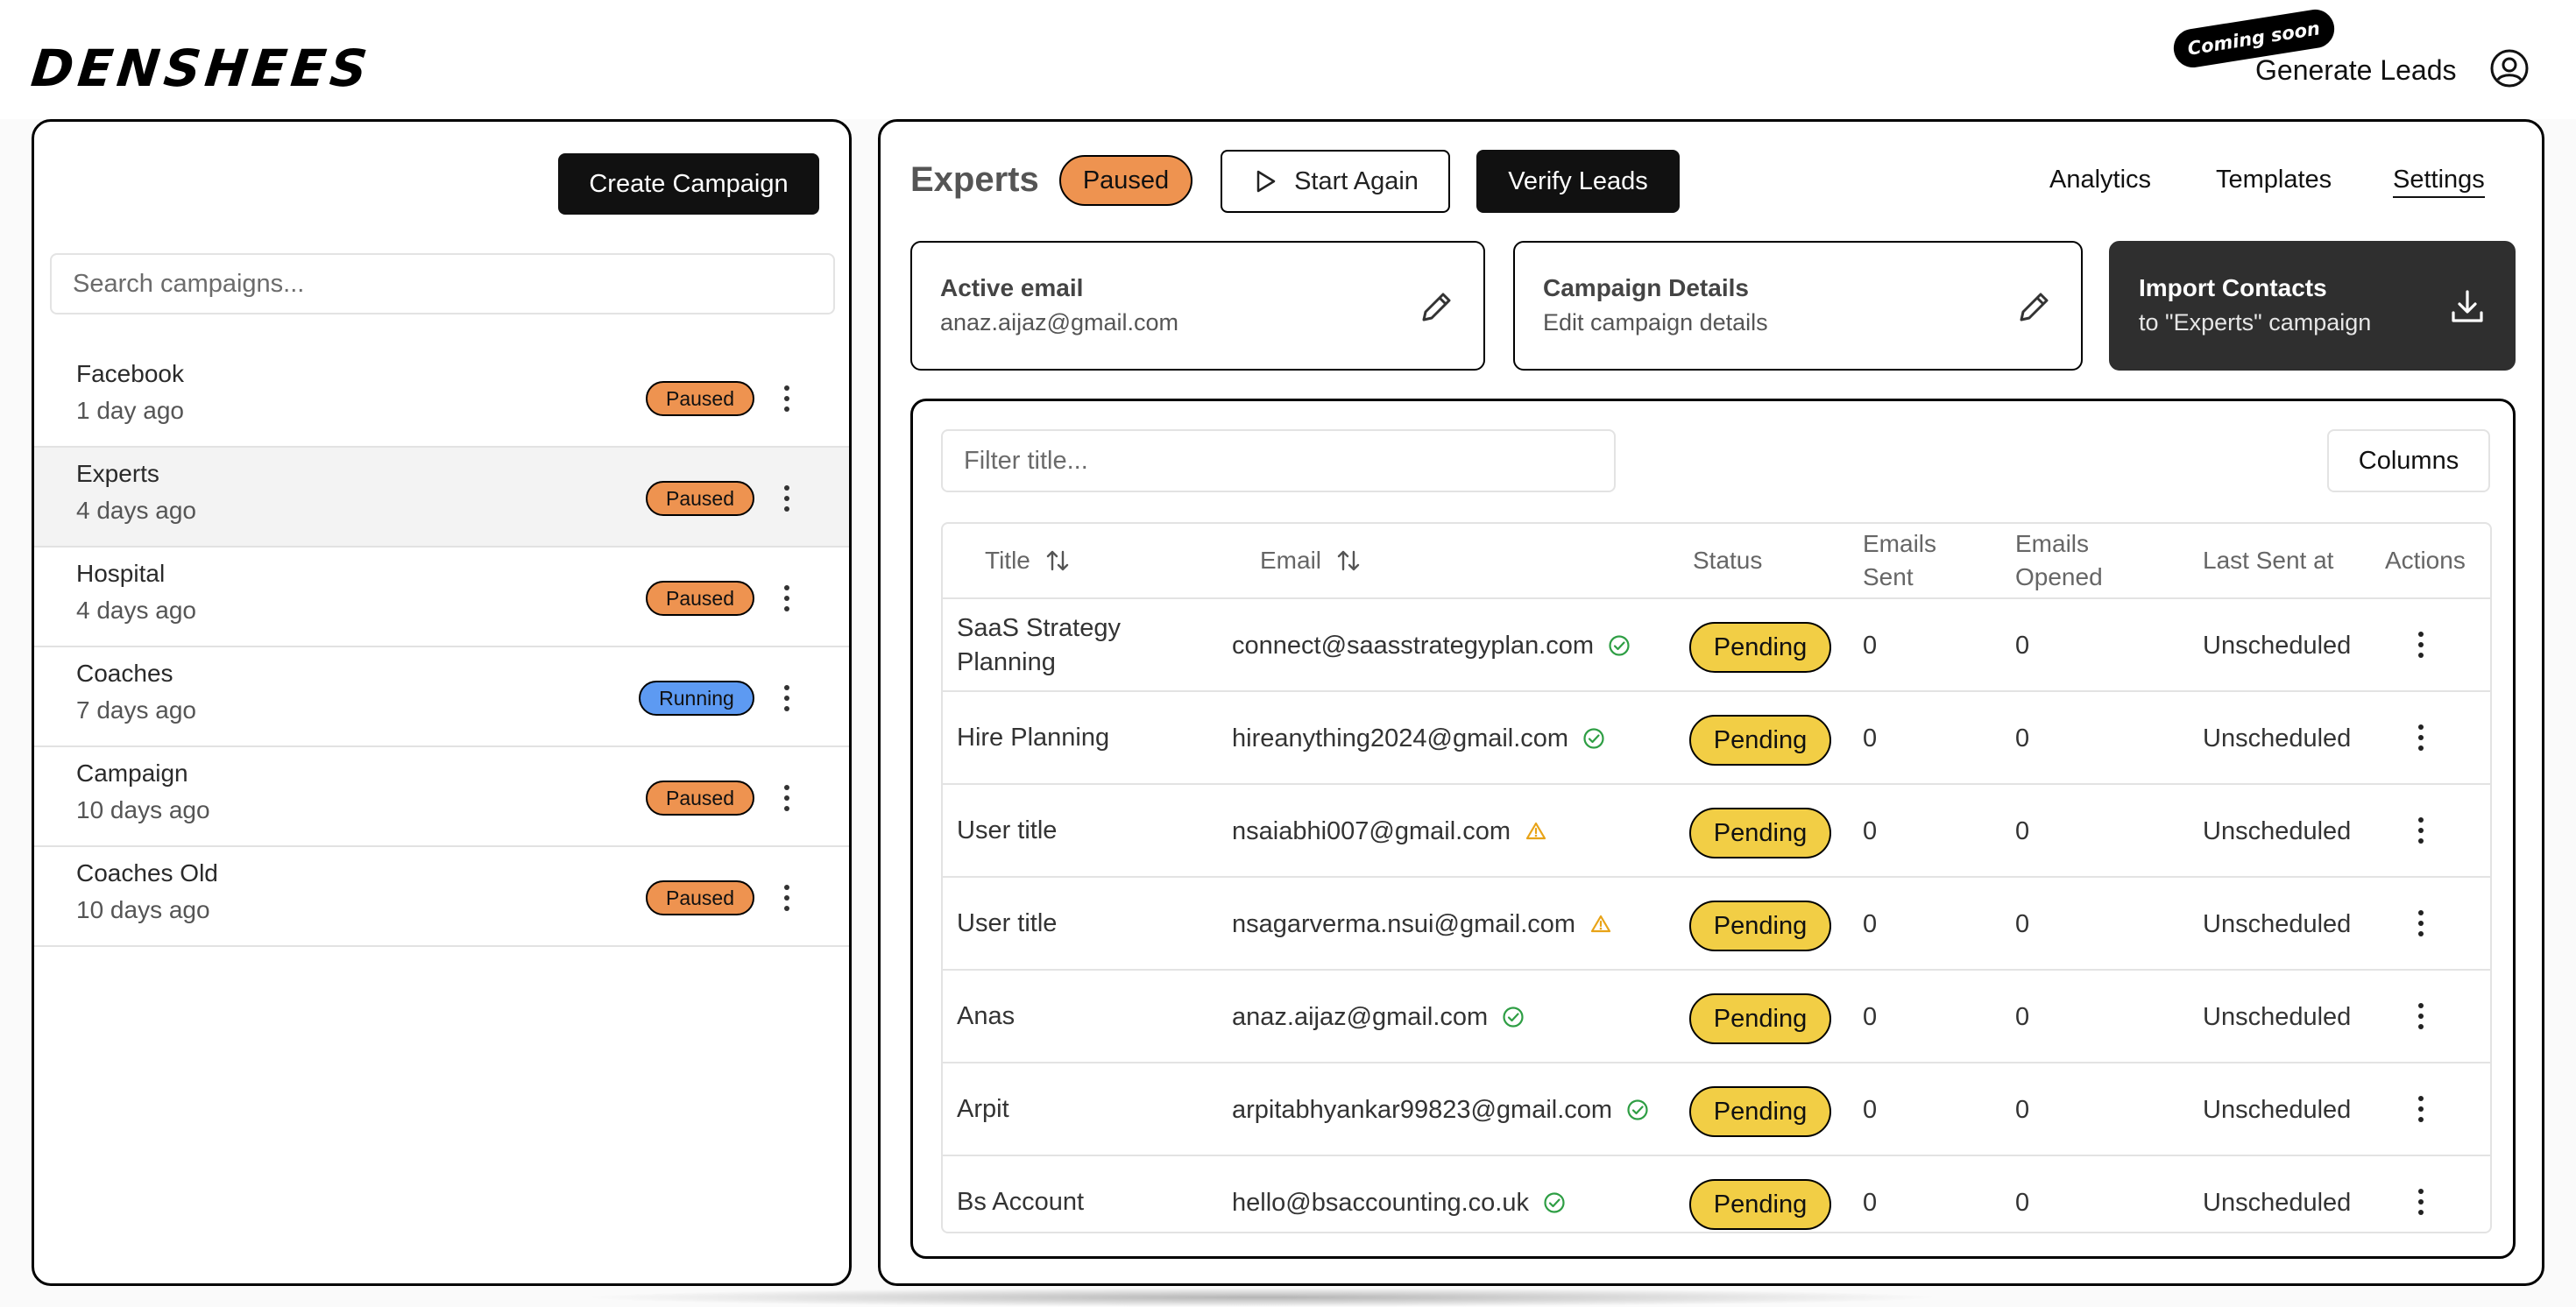  What do you see at coordinates (700, 498) in the screenshot?
I see `status-badge: Paused` at bounding box center [700, 498].